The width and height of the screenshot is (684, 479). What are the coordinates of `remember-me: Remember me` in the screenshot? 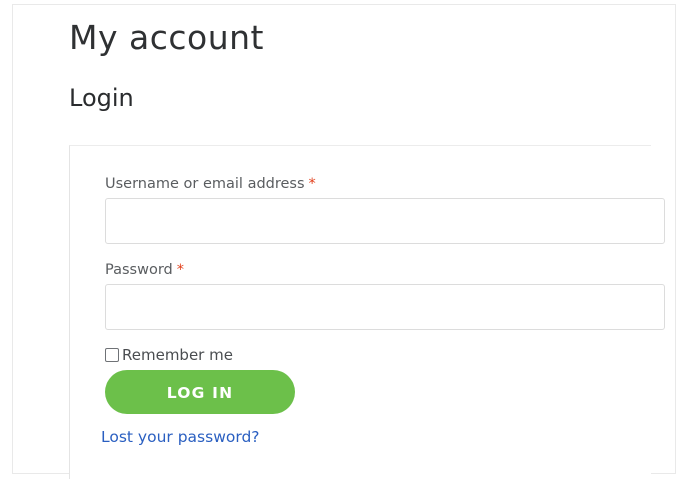 It's located at (169, 355).